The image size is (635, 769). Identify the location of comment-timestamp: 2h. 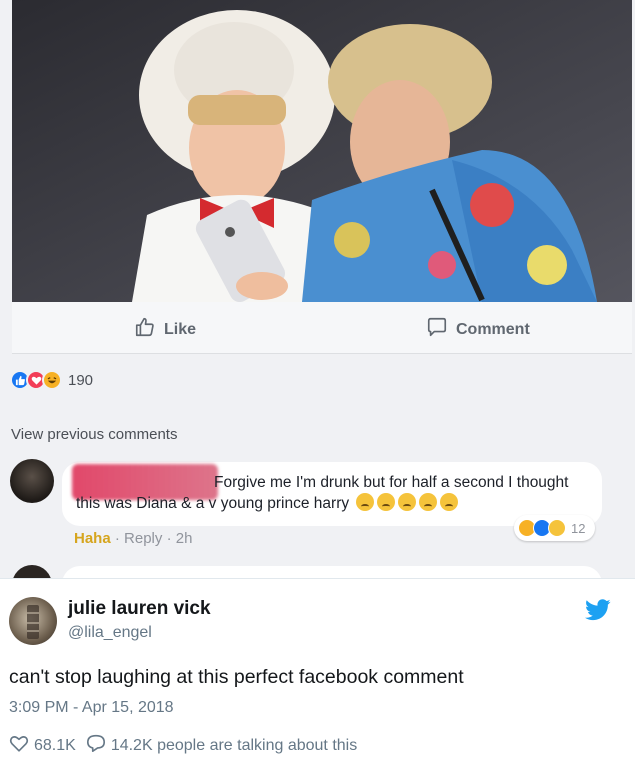
(184, 538).